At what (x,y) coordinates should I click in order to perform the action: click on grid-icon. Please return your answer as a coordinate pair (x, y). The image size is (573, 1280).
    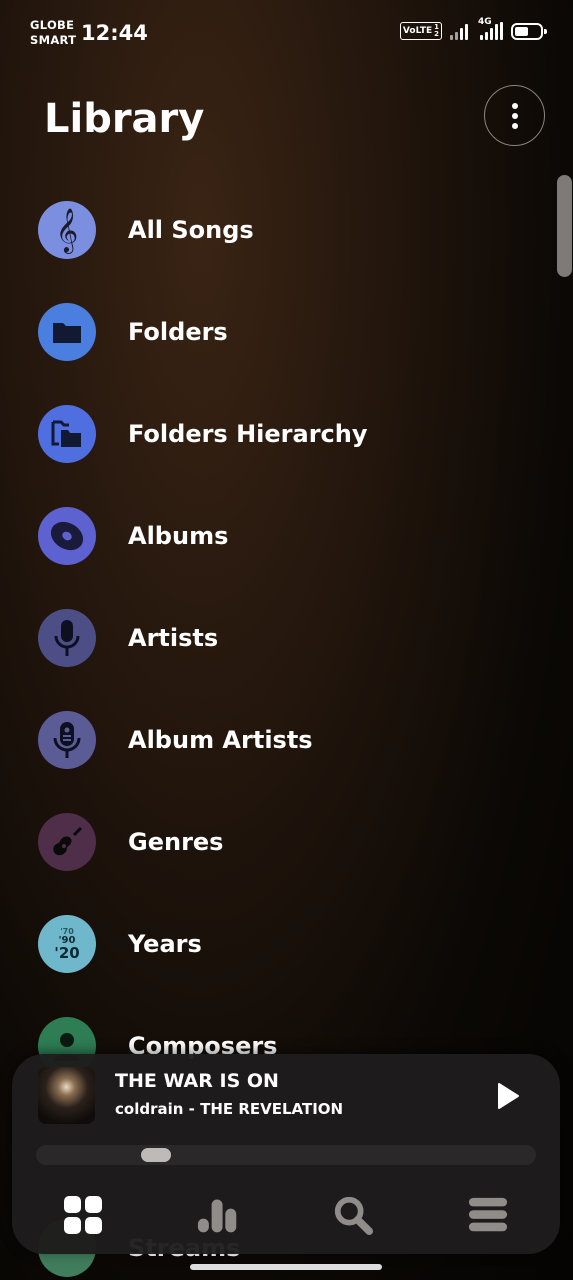
    Looking at the image, I should click on (83, 1215).